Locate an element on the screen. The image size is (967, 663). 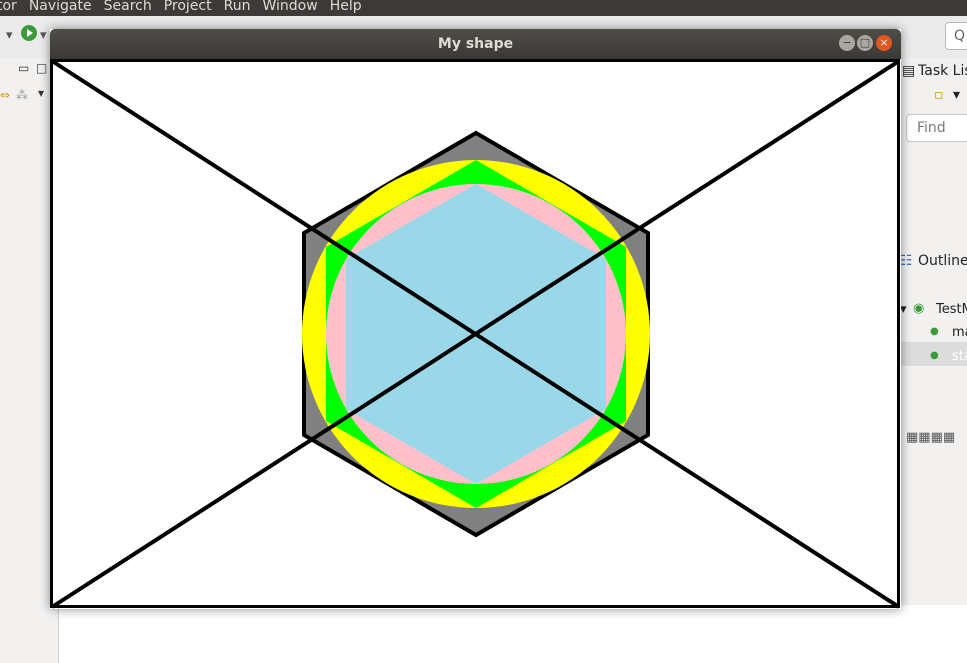
window-title: My shape is located at coordinates (475, 44).